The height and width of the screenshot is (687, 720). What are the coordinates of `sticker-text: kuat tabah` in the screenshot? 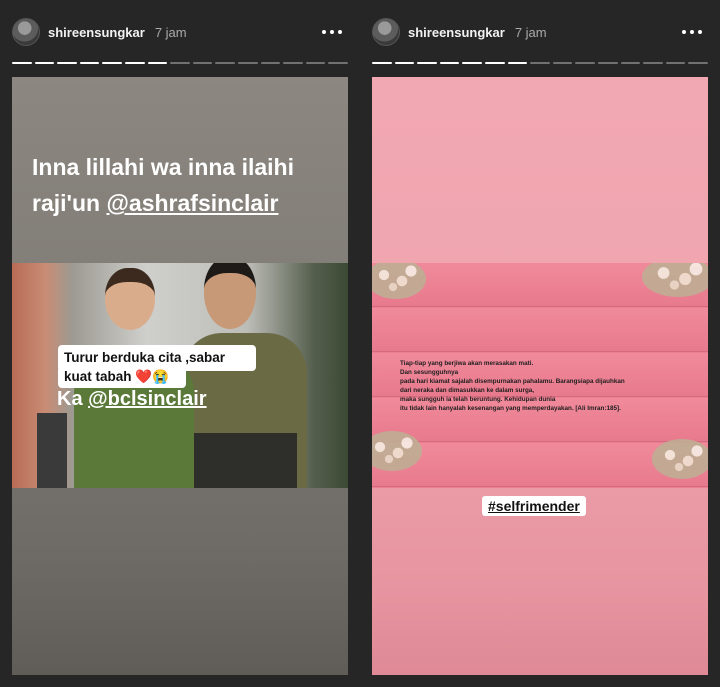 It's located at (98, 376).